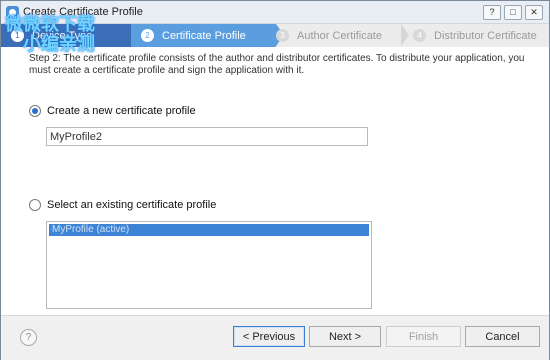  What do you see at coordinates (492, 12) in the screenshot?
I see `help-icon: ?` at bounding box center [492, 12].